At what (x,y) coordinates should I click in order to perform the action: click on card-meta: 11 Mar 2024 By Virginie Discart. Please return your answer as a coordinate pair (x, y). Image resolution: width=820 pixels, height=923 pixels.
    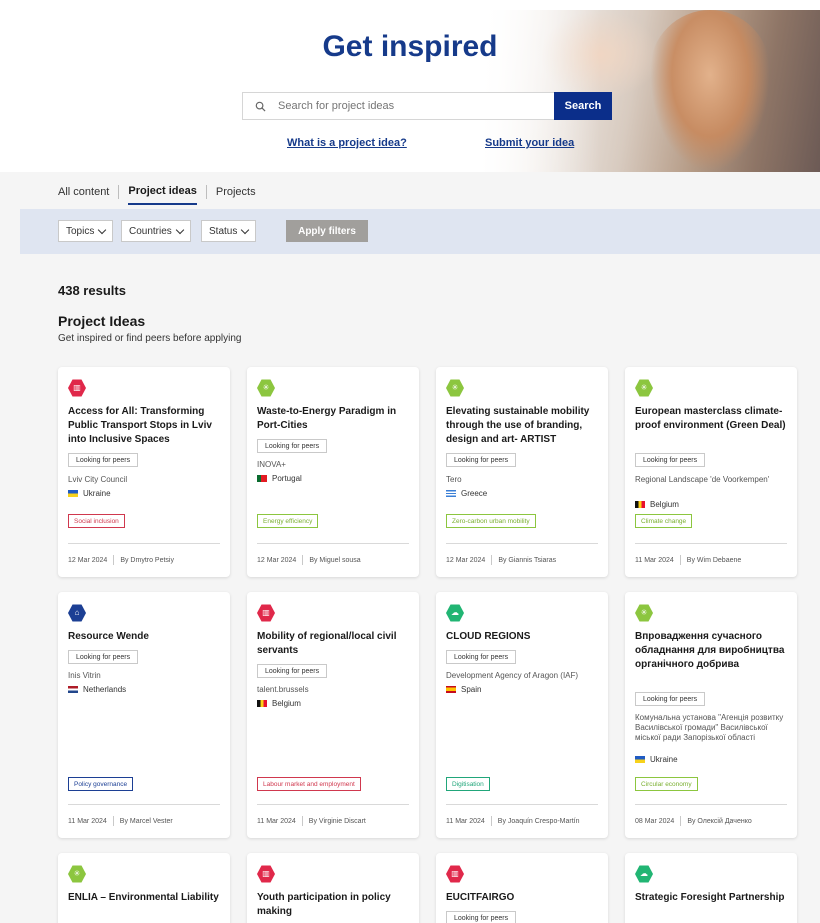
    Looking at the image, I should click on (311, 821).